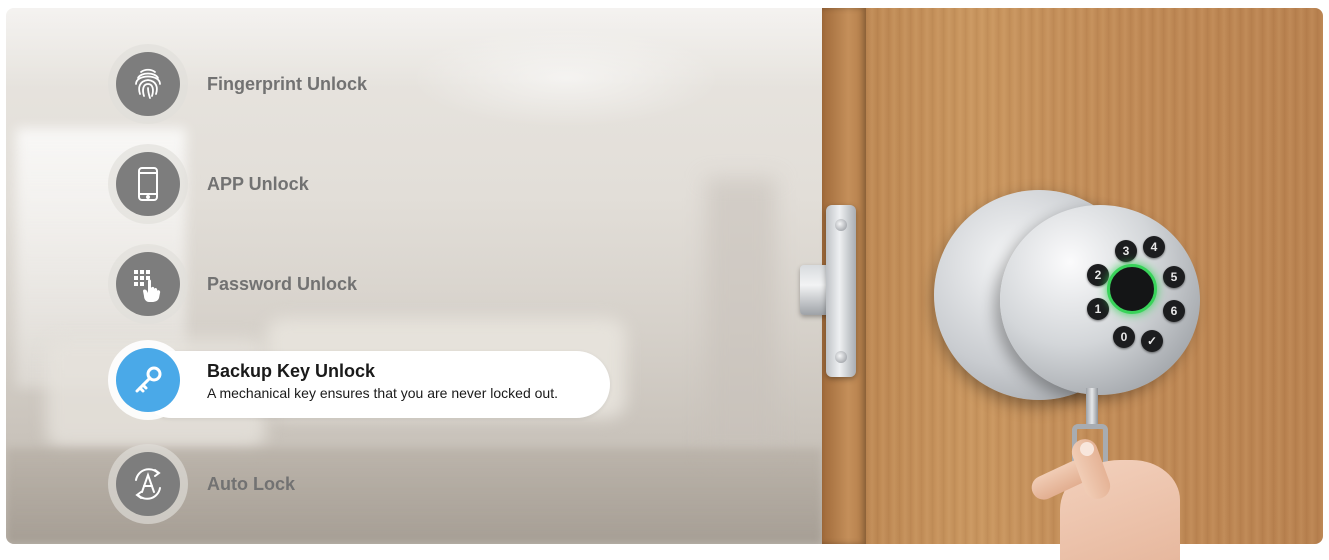 The width and height of the screenshot is (1329, 560). Describe the element at coordinates (841, 291) in the screenshot. I see `latch-plate` at that location.